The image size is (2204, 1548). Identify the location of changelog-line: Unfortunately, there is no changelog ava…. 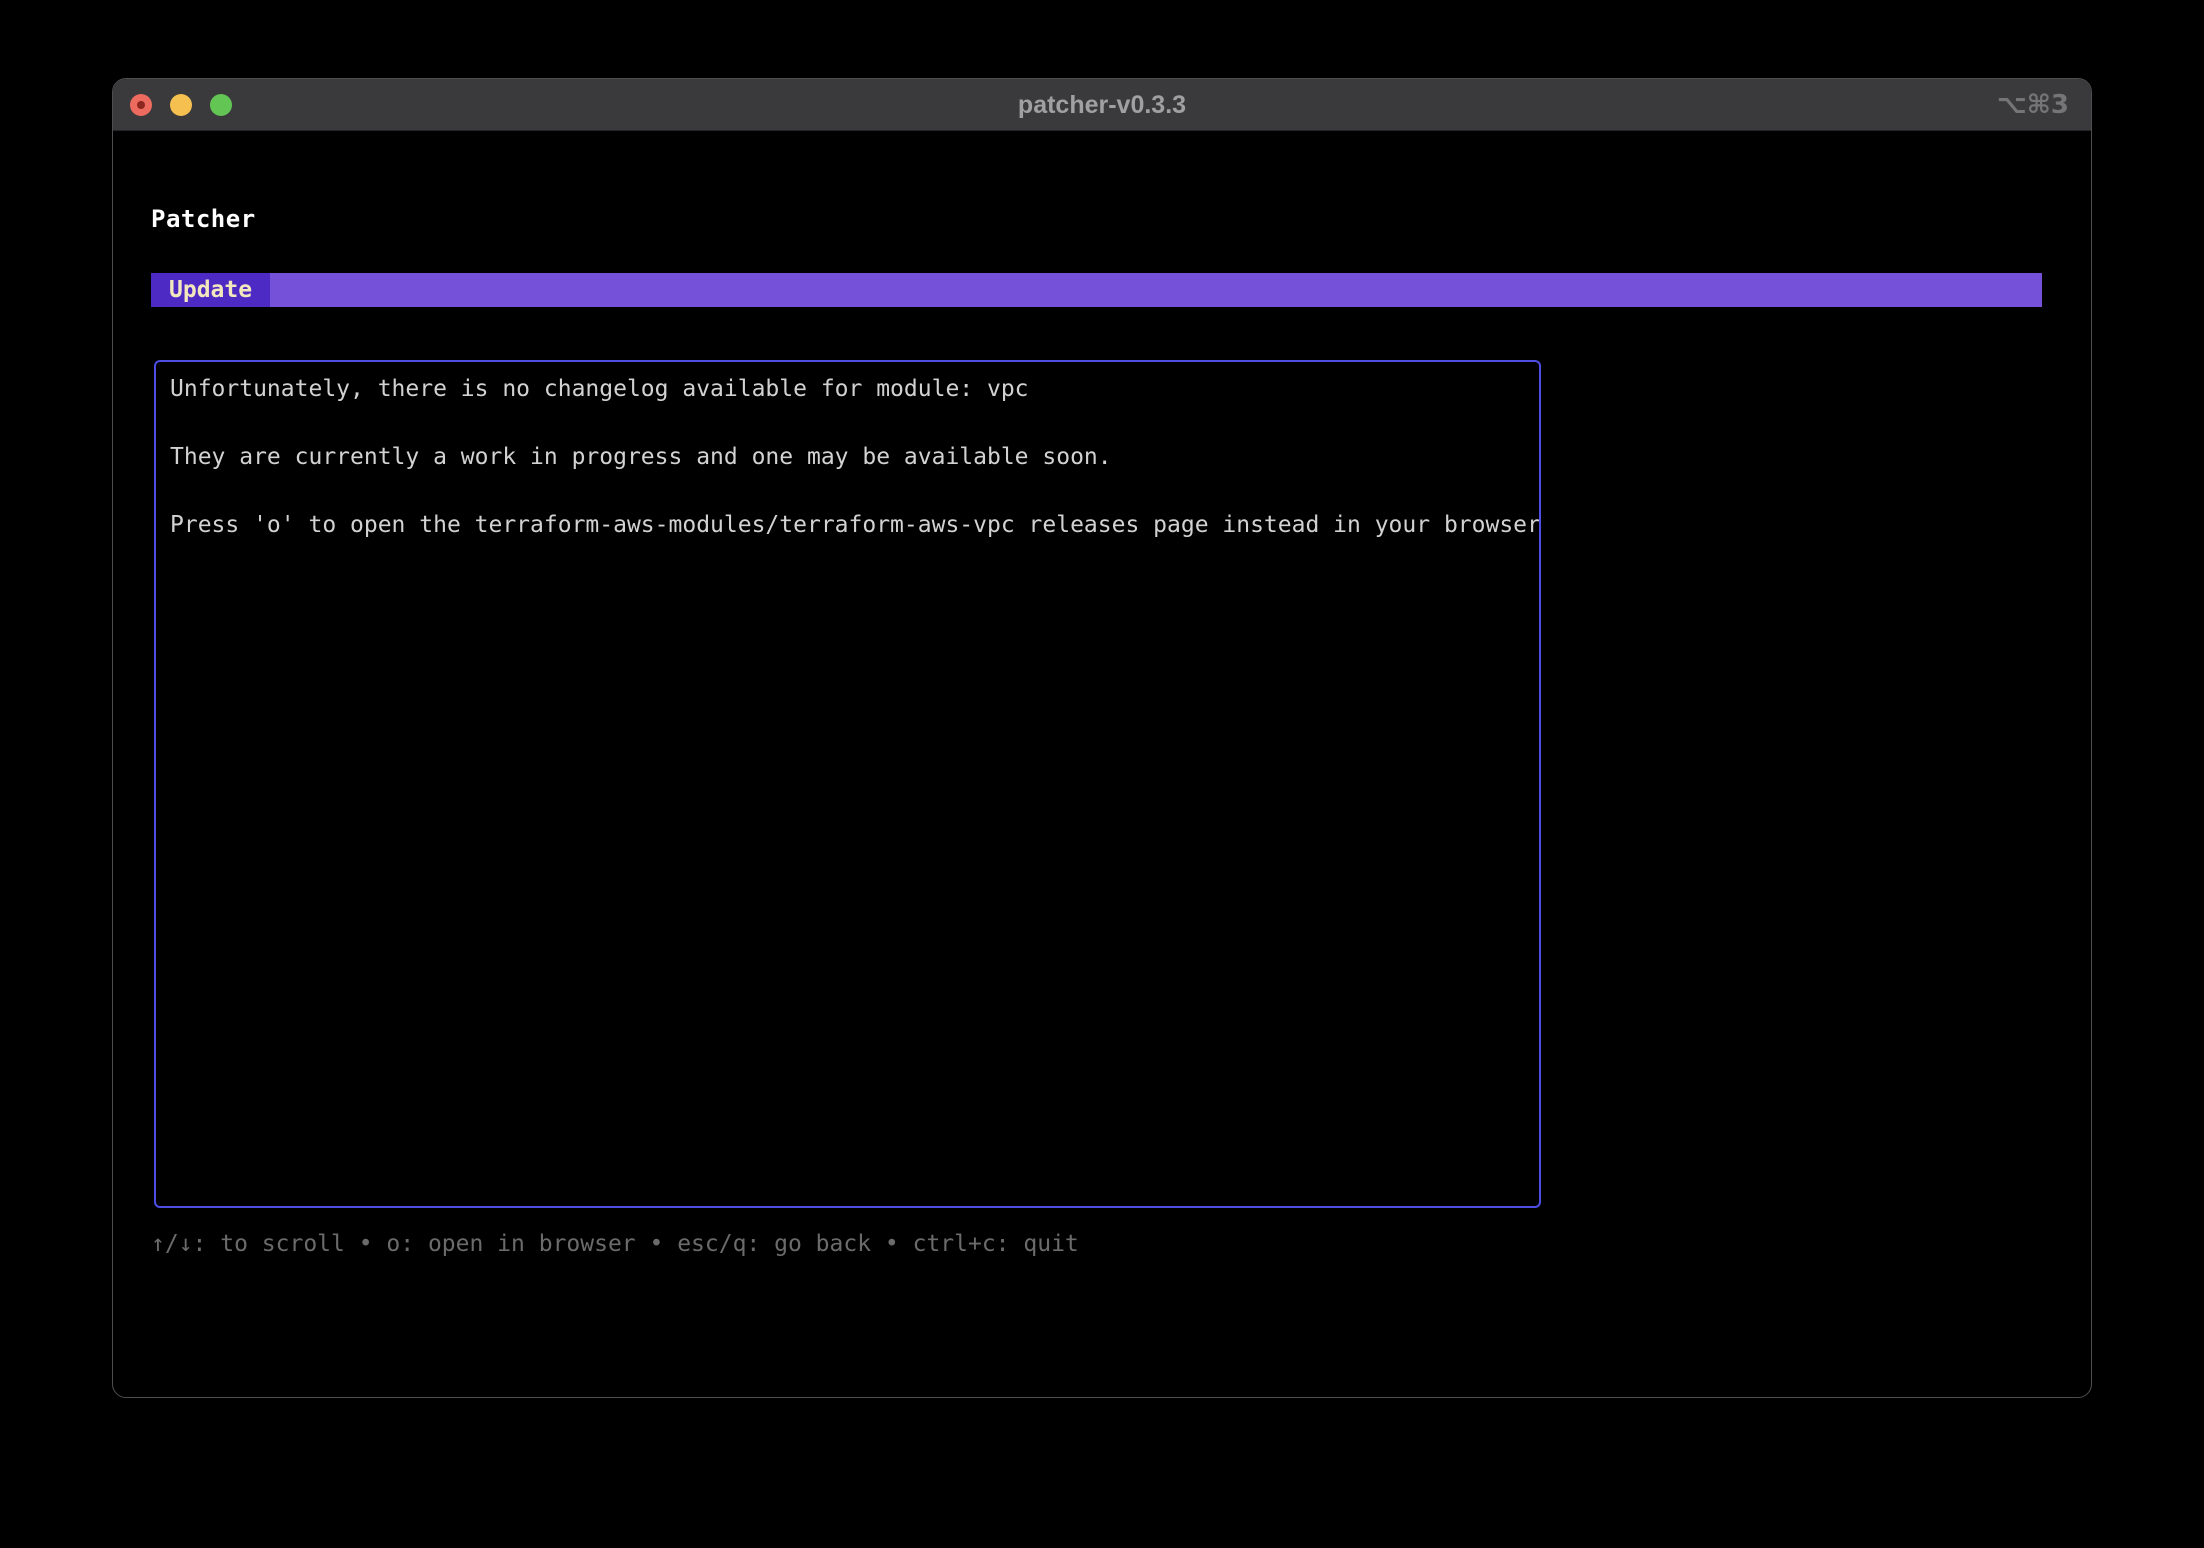
(599, 389).